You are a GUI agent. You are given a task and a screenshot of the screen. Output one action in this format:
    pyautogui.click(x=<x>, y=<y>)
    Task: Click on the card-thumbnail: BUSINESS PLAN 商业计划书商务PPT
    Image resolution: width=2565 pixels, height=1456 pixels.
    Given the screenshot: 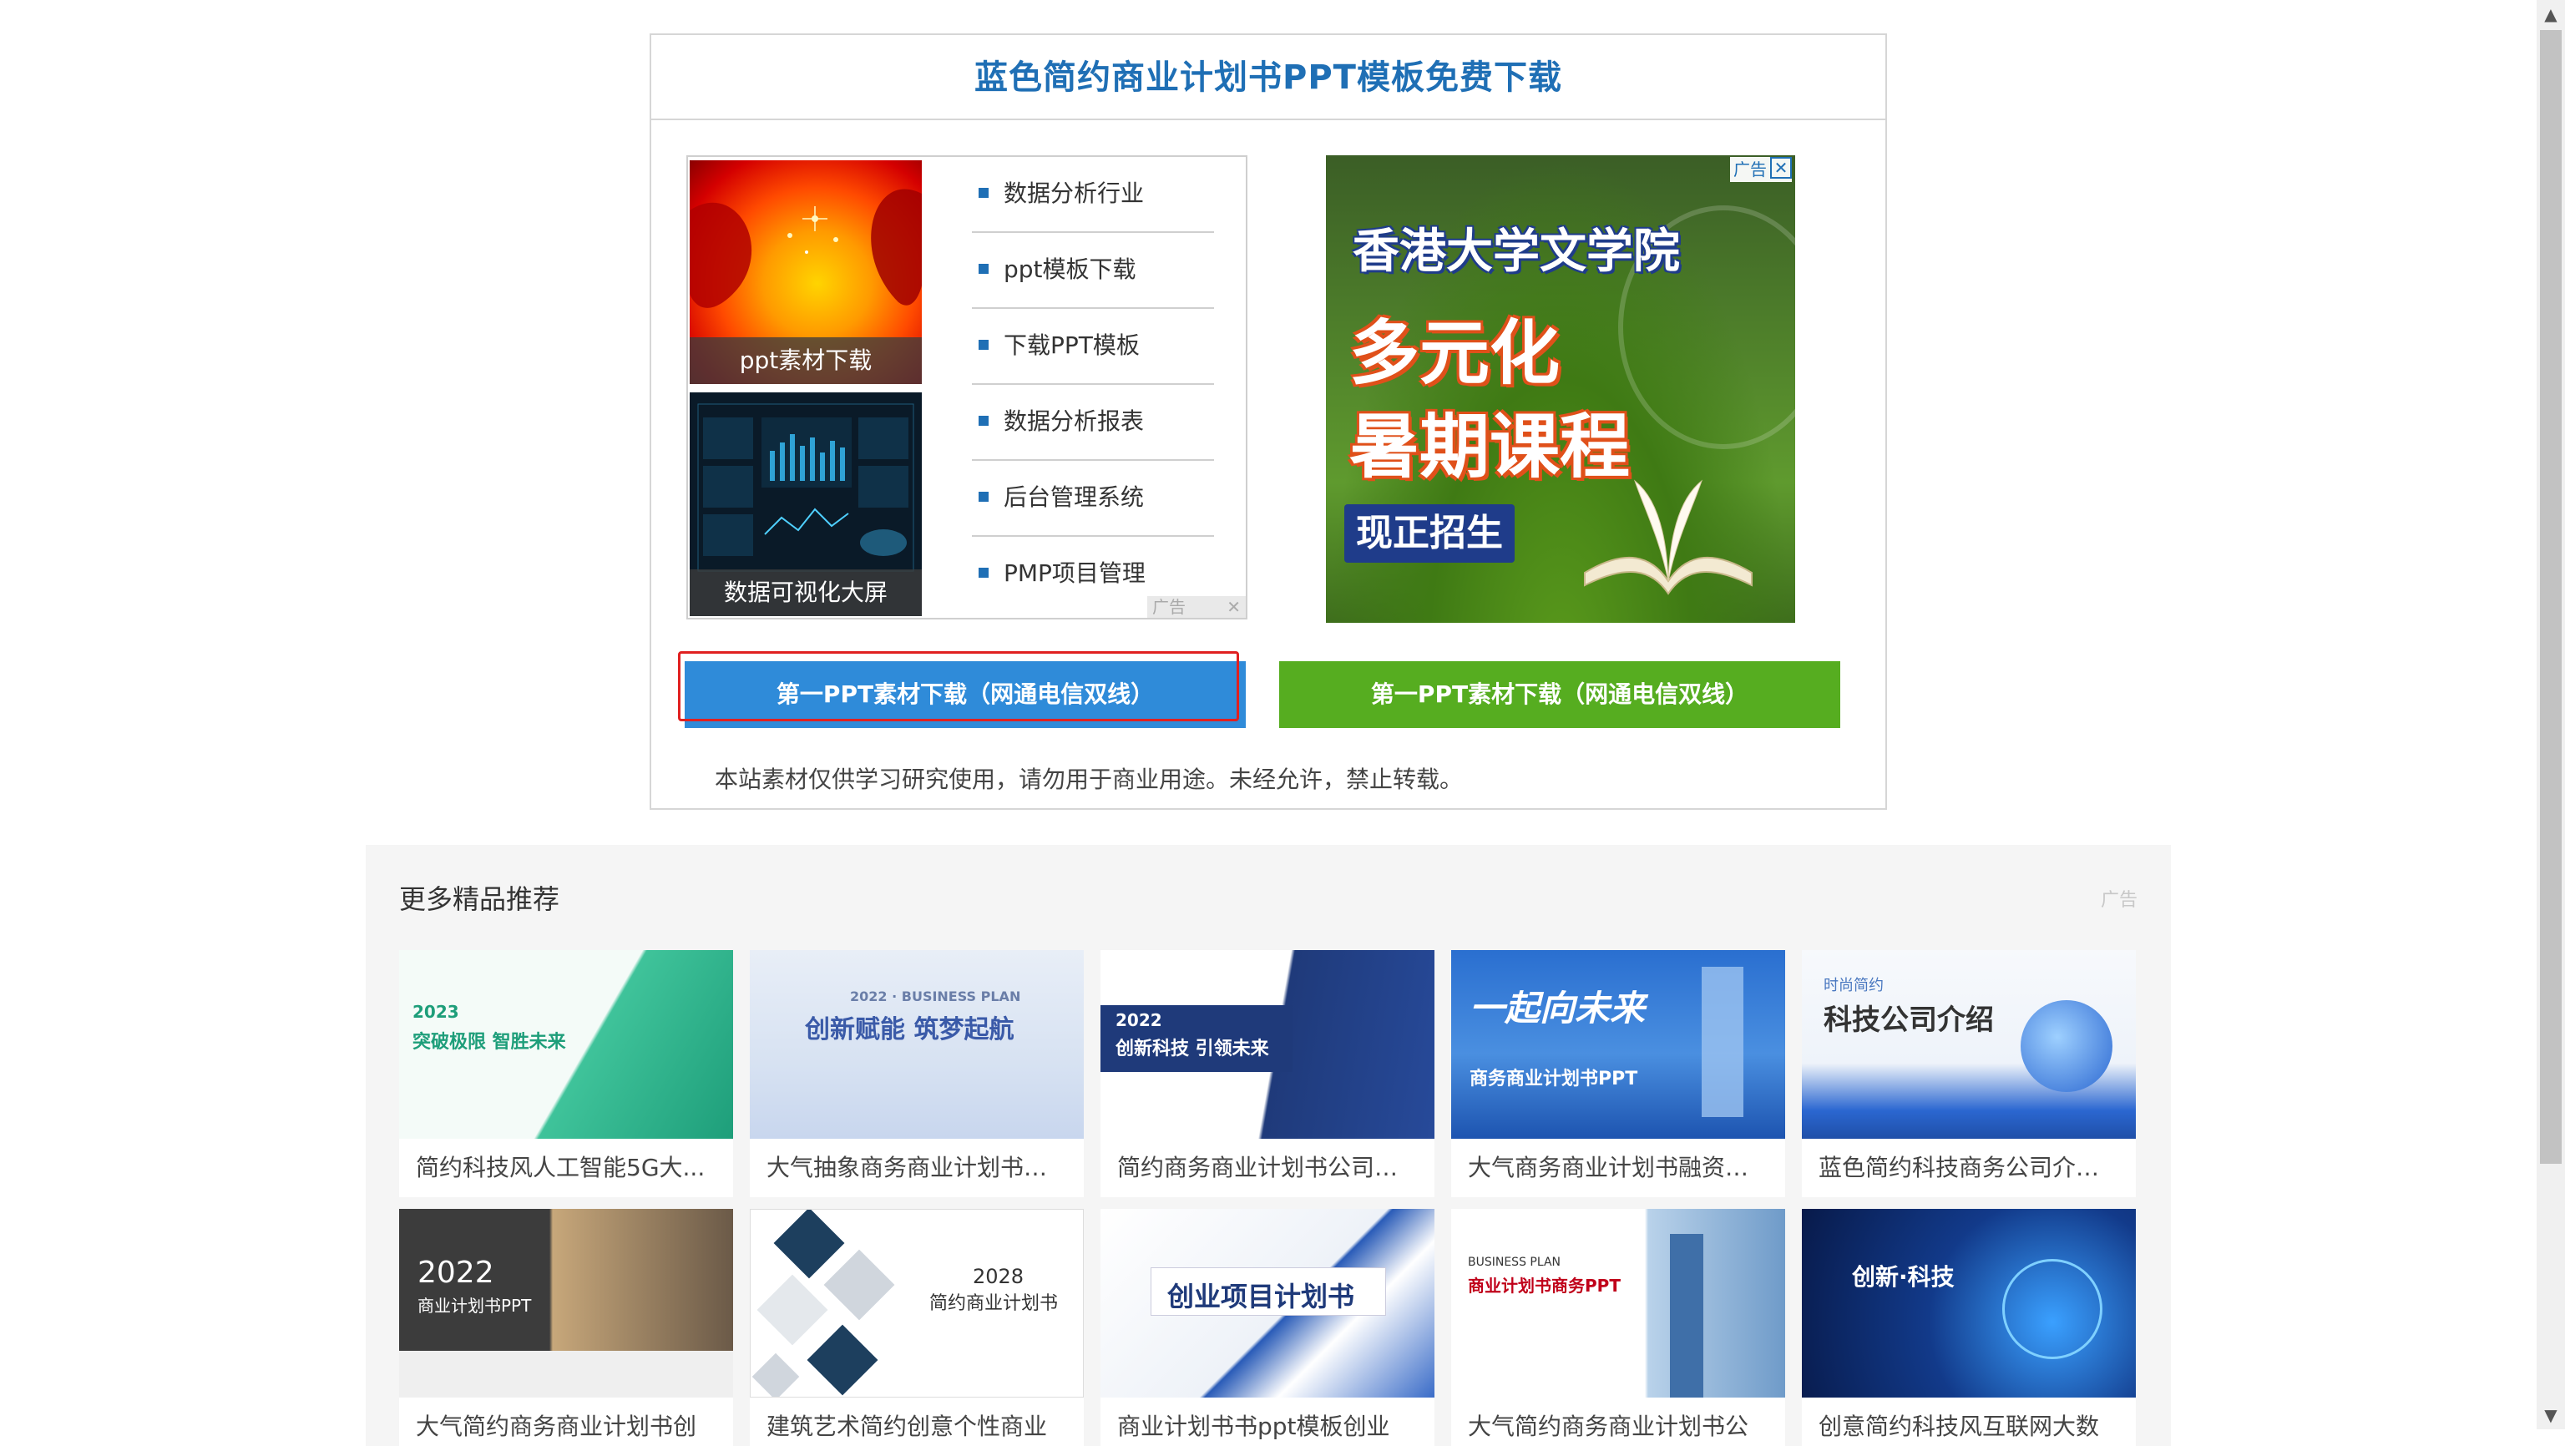 What is the action you would take?
    pyautogui.click(x=1618, y=1303)
    